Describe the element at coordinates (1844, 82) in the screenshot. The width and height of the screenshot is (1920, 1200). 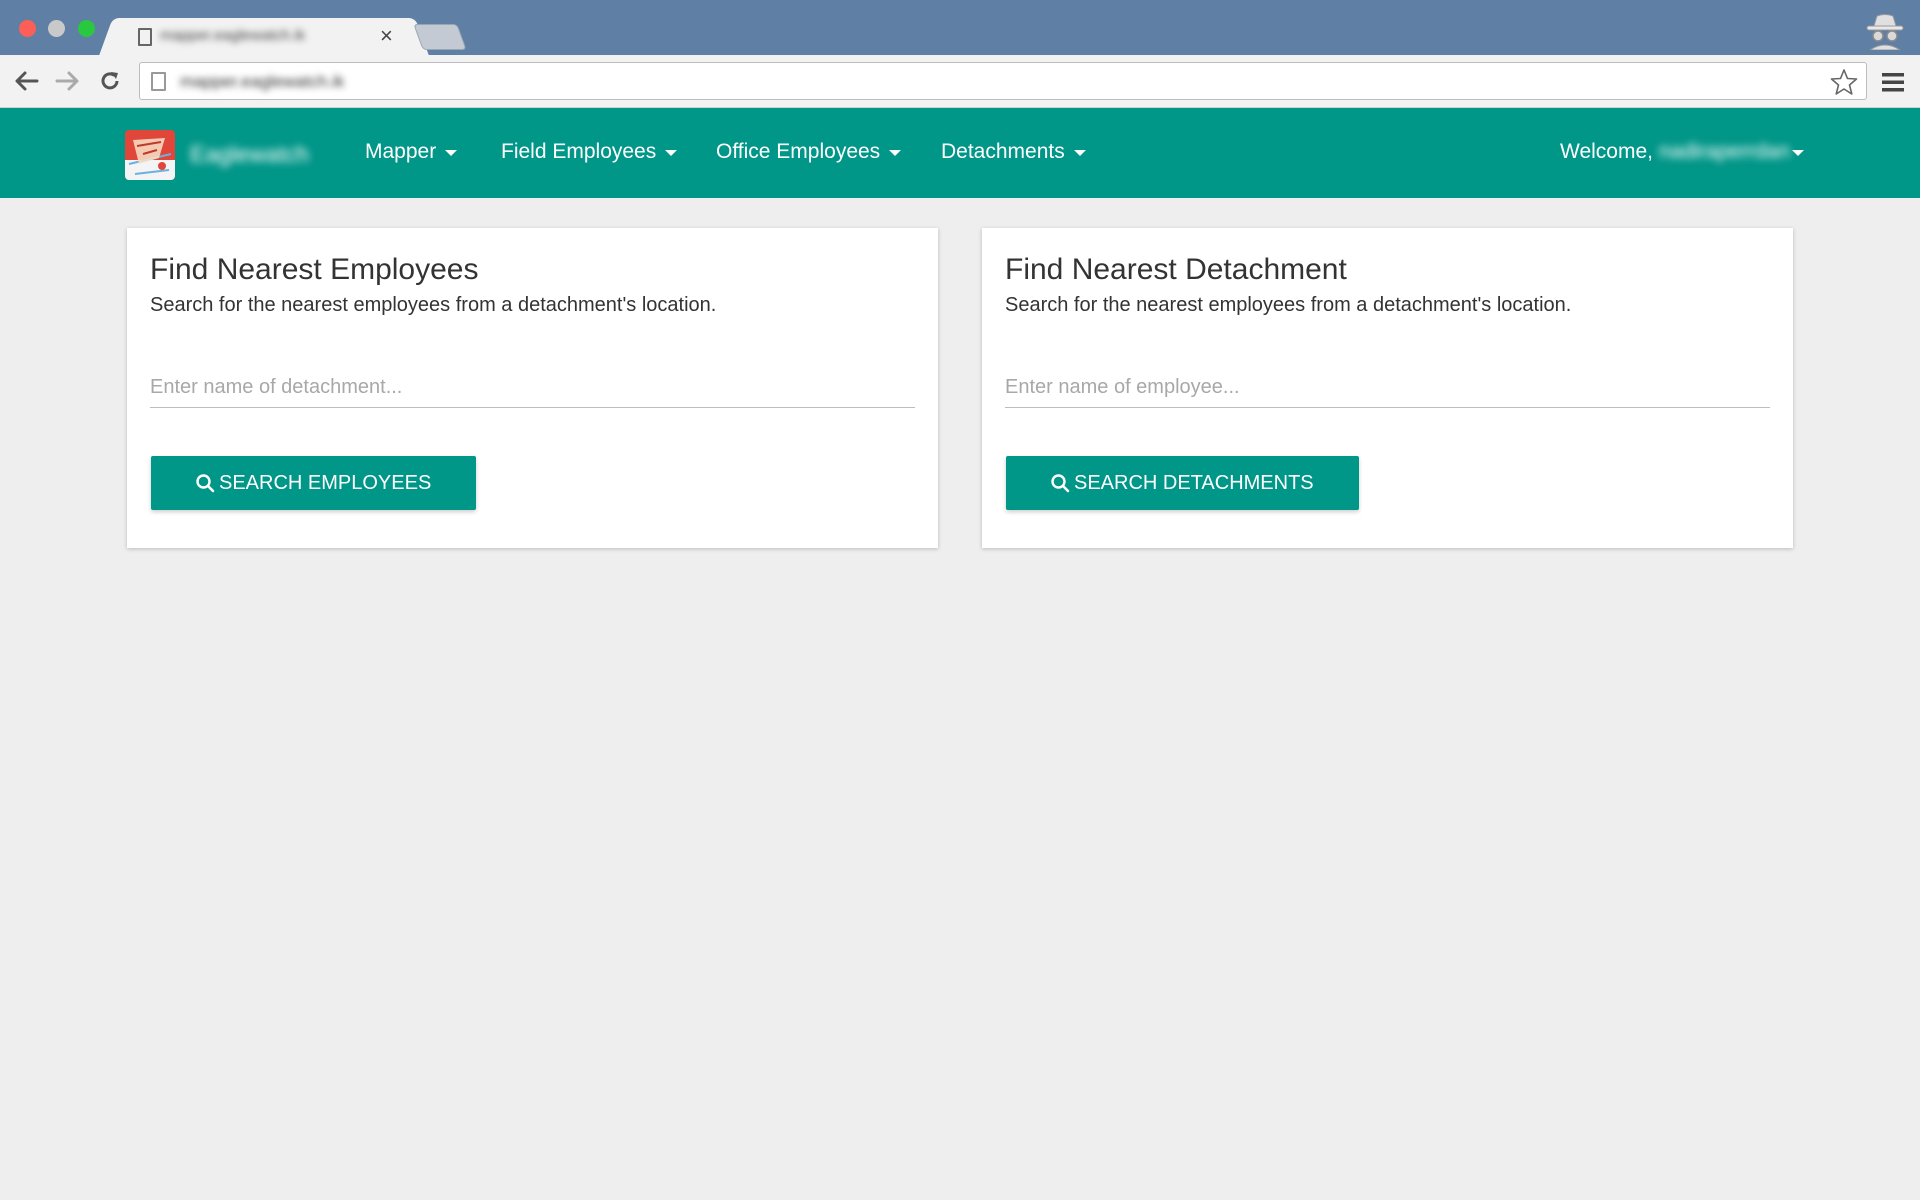
I see `star-icon` at that location.